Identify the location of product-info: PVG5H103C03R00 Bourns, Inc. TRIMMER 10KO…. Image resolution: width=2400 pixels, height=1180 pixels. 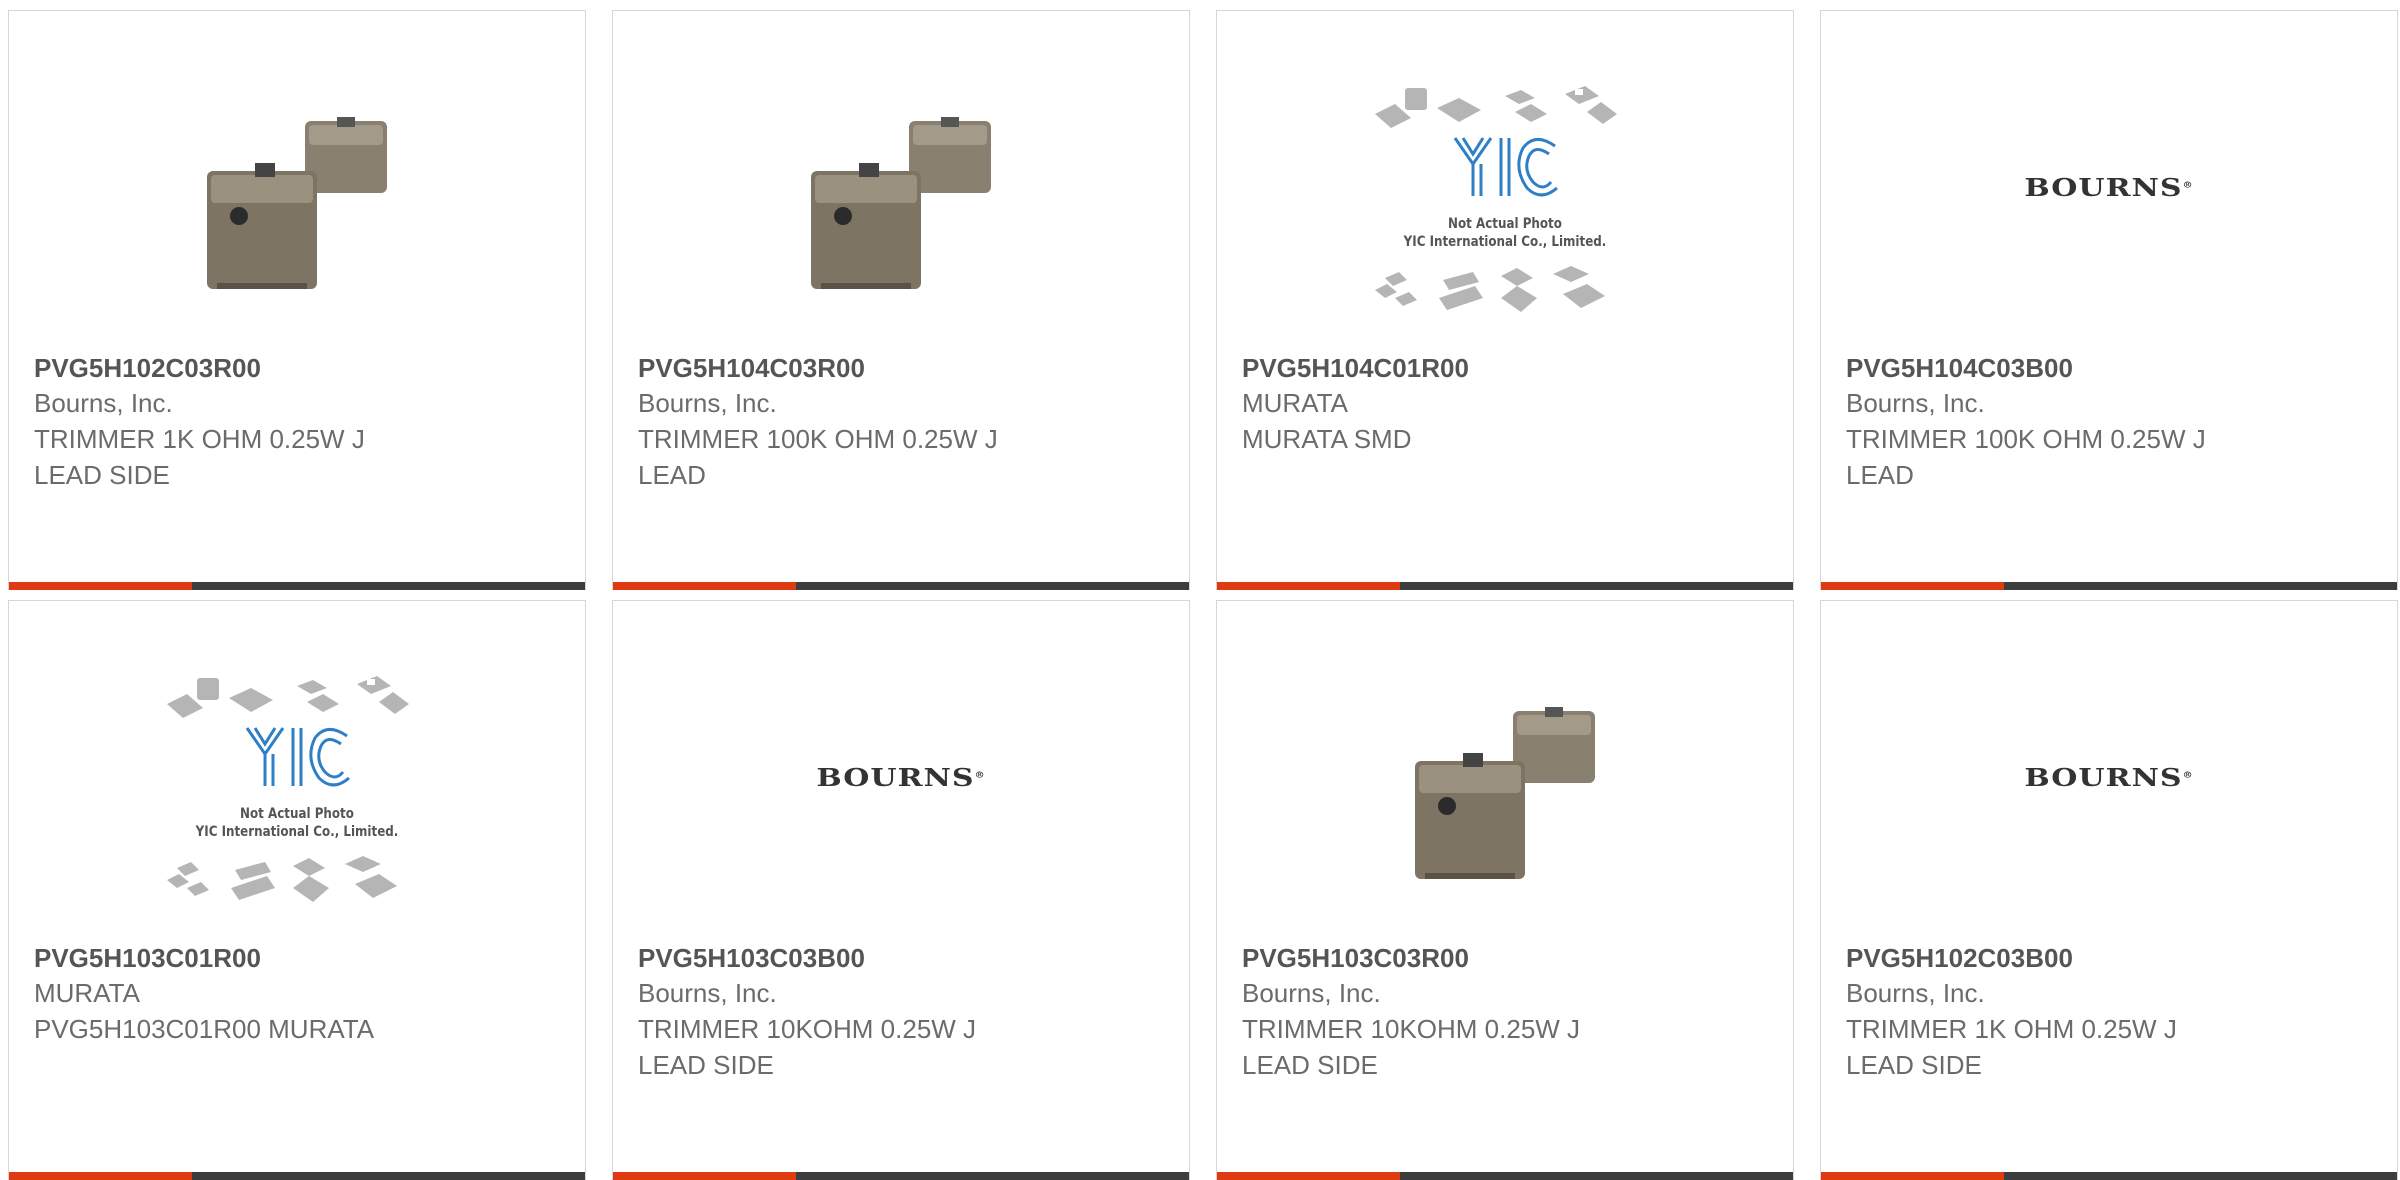
(1507, 1012).